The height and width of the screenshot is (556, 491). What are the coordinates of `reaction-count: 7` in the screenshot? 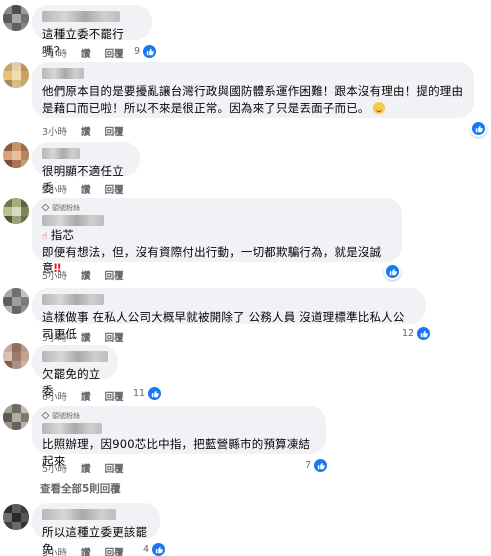 It's located at (316, 465).